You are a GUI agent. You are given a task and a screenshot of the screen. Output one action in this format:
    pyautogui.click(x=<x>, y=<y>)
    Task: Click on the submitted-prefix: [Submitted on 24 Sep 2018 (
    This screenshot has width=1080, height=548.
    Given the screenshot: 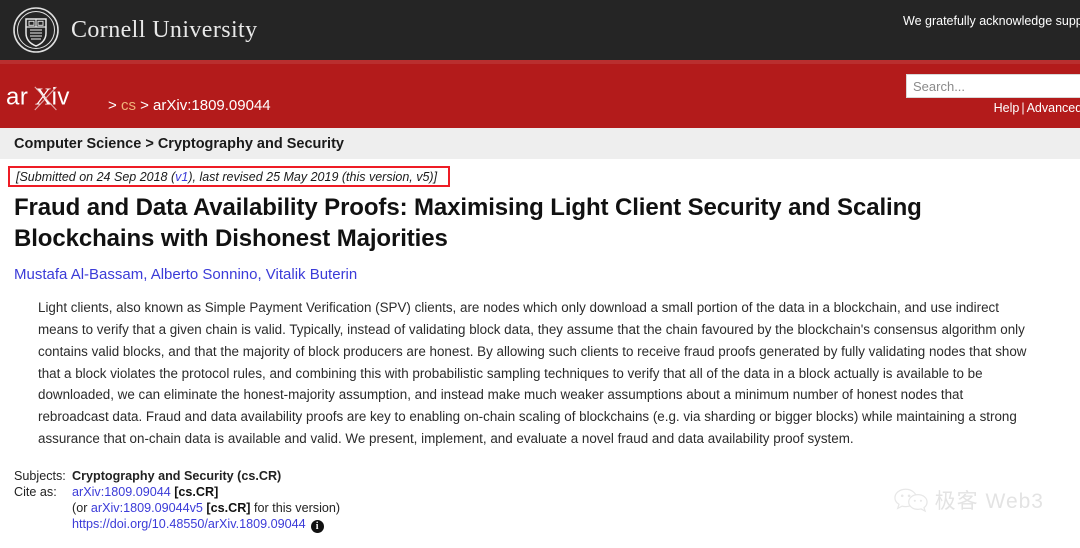 What is the action you would take?
    pyautogui.click(x=96, y=176)
    